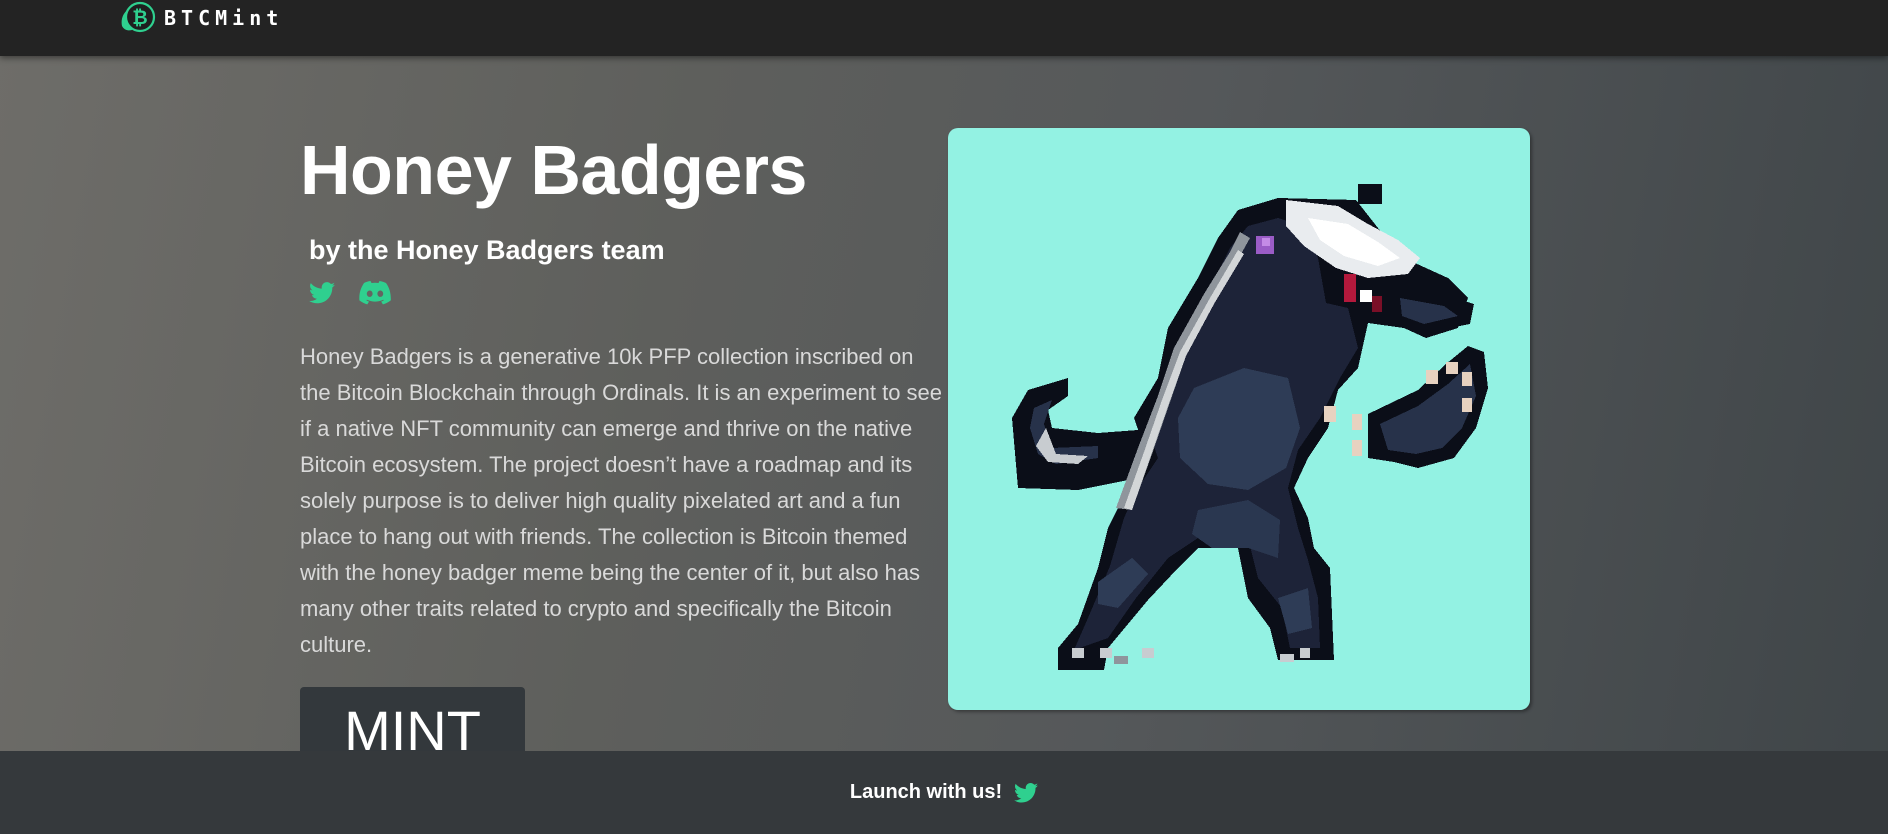  What do you see at coordinates (553, 170) in the screenshot?
I see `collection-title: Honey Badgers` at bounding box center [553, 170].